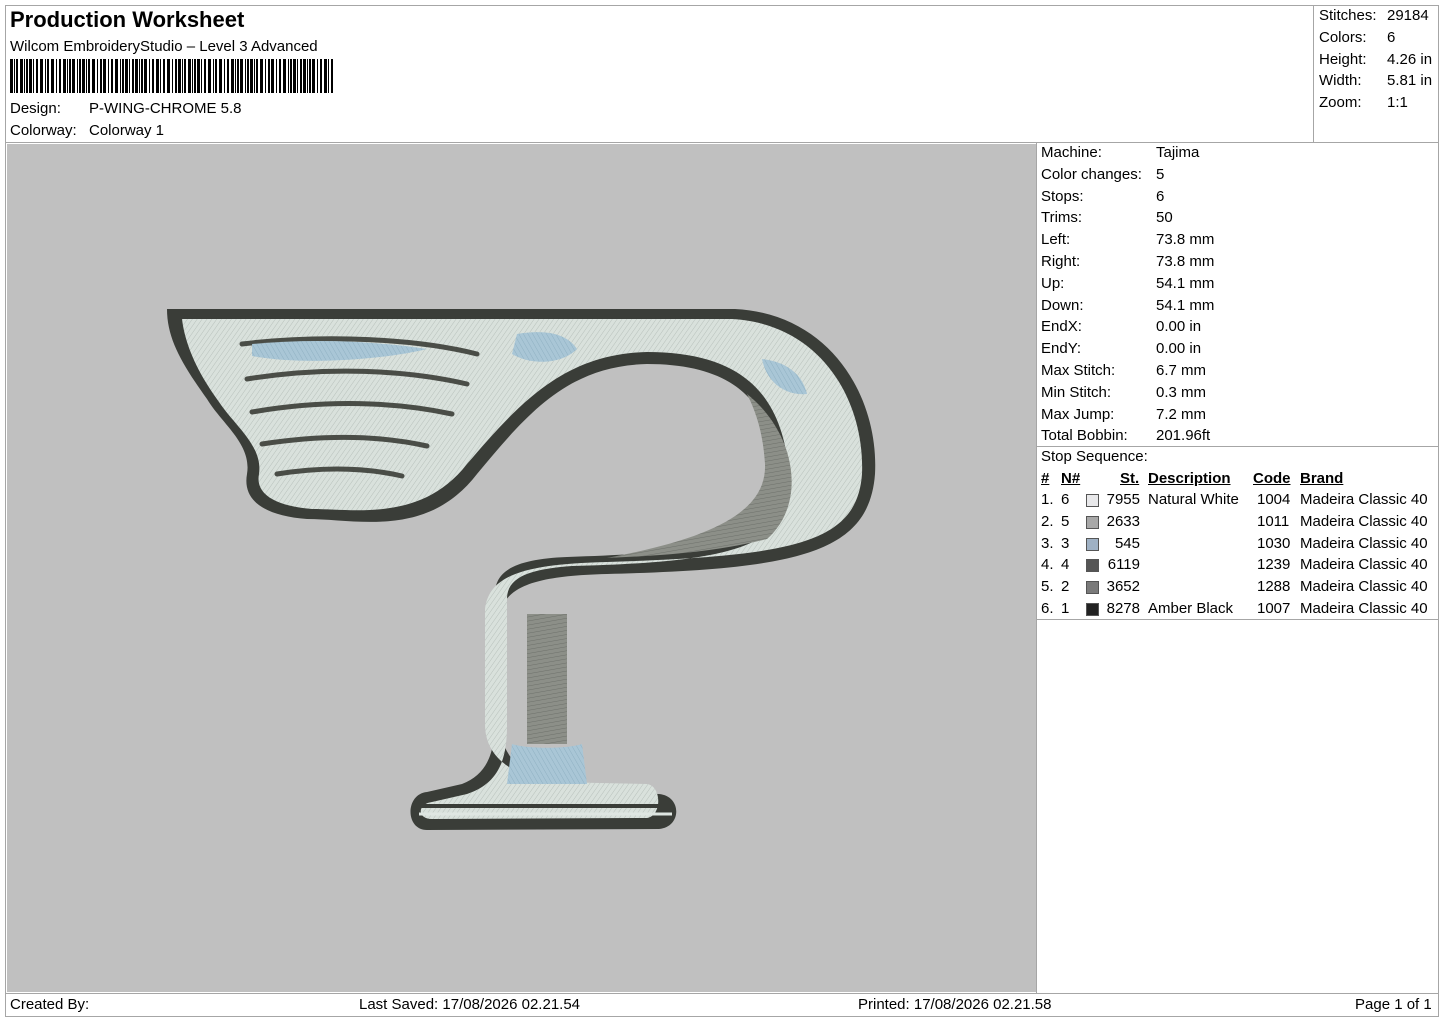  What do you see at coordinates (722, 1016) in the screenshot?
I see `border-bottom` at bounding box center [722, 1016].